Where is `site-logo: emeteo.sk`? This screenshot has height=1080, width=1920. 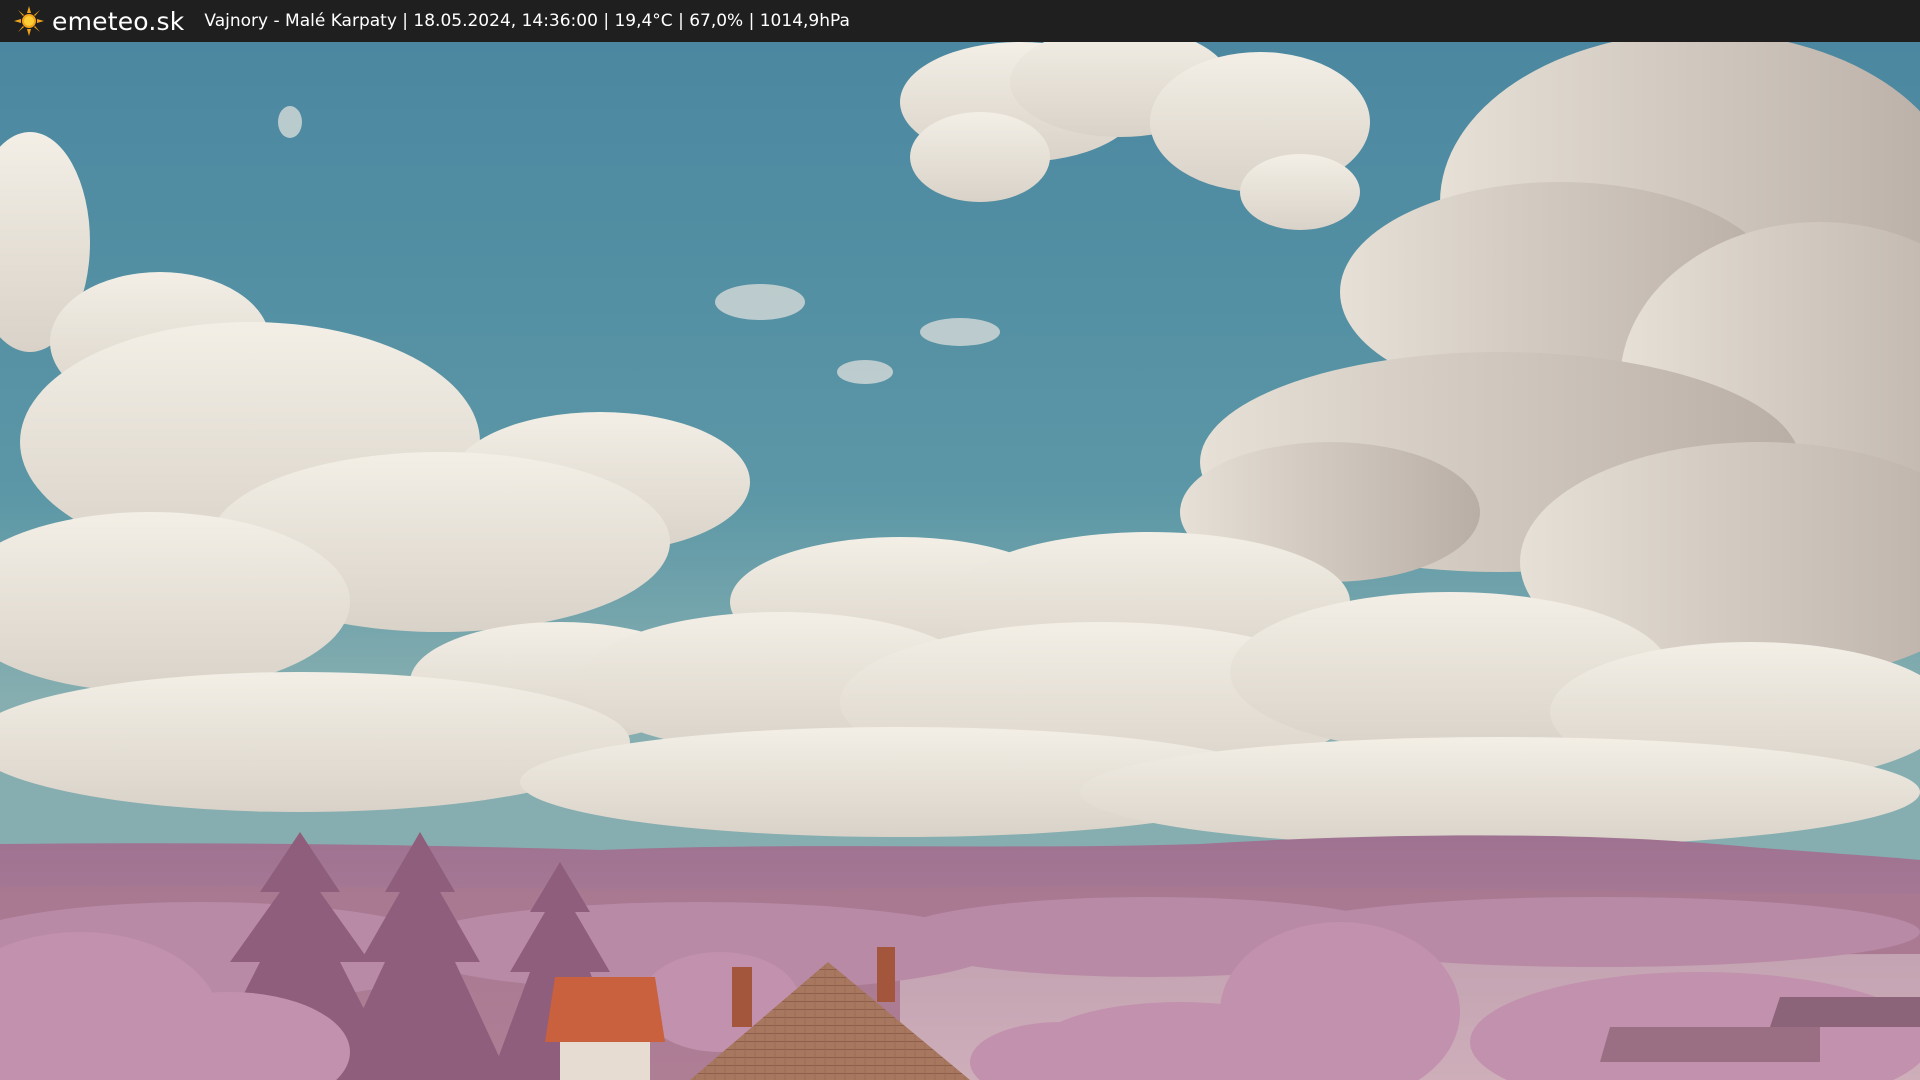
site-logo: emeteo.sk is located at coordinates (99, 21).